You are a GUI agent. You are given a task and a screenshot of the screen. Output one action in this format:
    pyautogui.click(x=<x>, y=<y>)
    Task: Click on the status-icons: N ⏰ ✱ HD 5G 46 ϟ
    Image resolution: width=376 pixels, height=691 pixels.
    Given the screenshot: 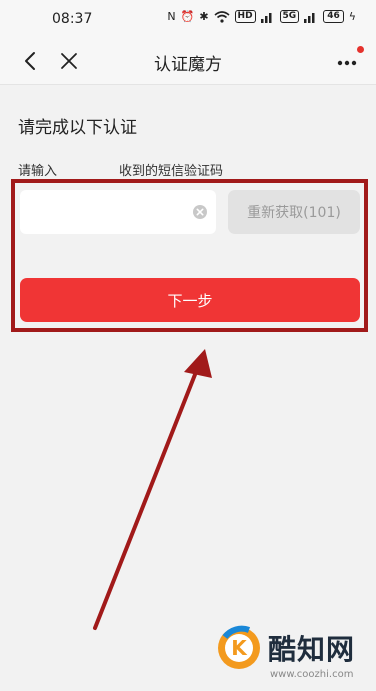 What is the action you would take?
    pyautogui.click(x=261, y=16)
    